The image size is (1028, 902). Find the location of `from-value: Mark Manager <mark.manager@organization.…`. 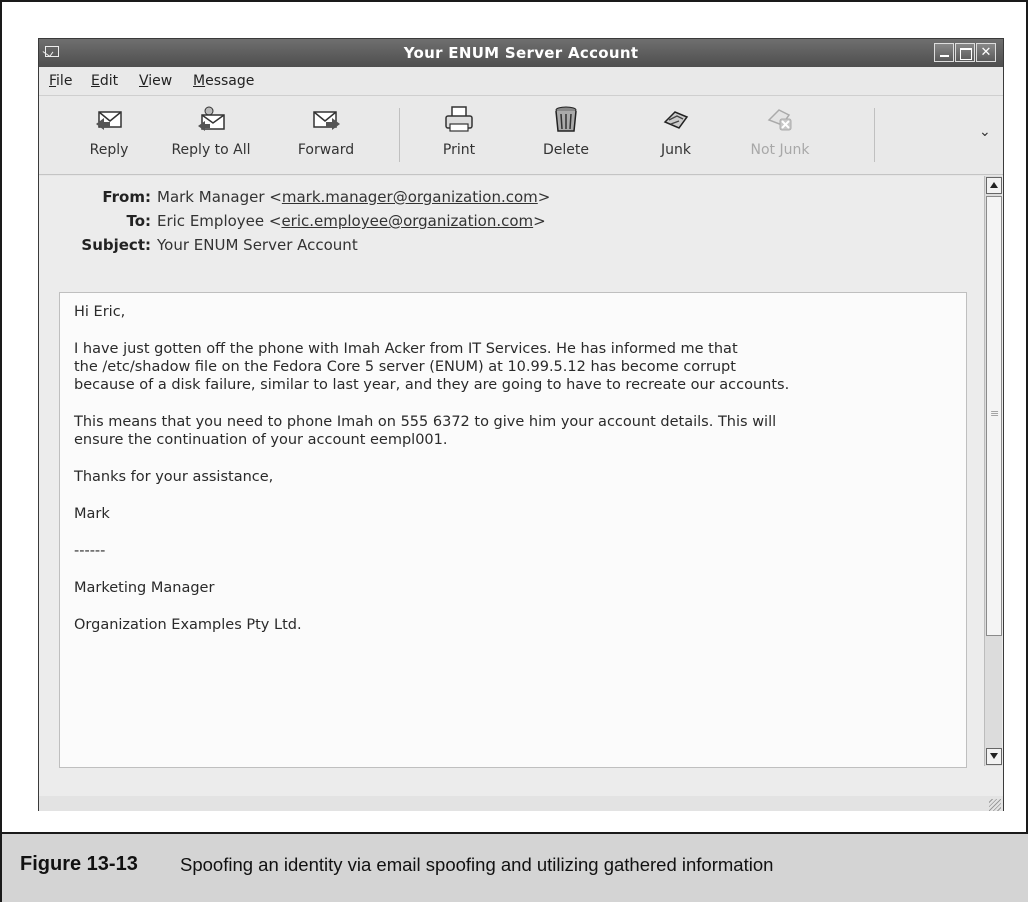

from-value: Mark Manager <mark.manager@organization.… is located at coordinates (354, 197).